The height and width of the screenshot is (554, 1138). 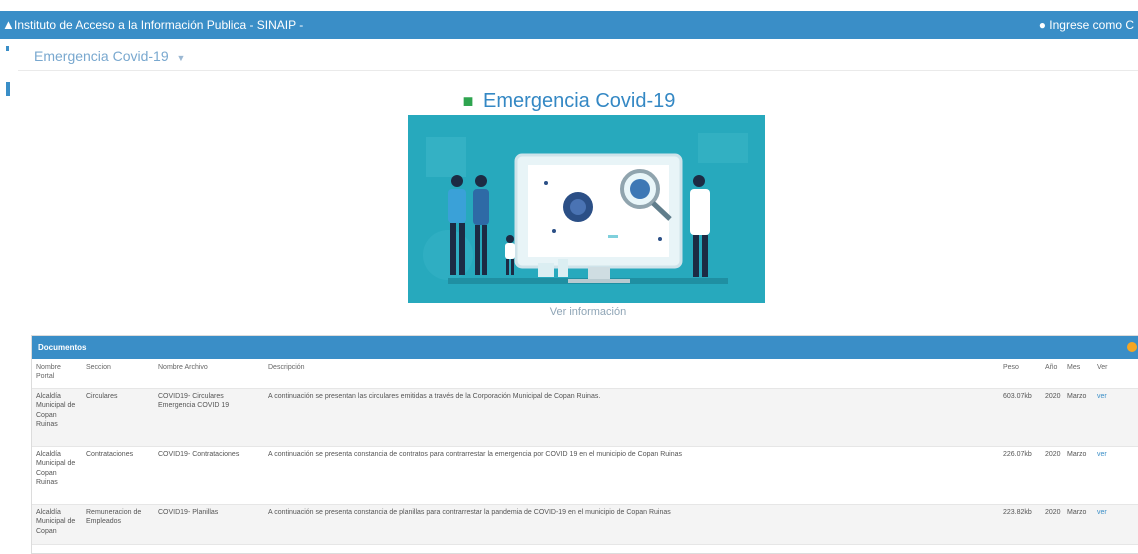 I want to click on user-icon: ▲, so click(x=8, y=24).